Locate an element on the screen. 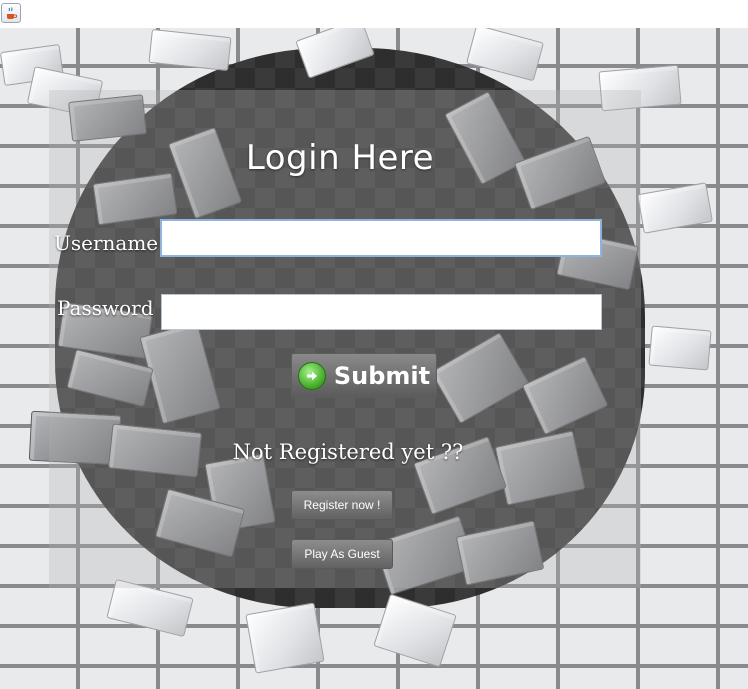 The width and height of the screenshot is (748, 689). submit-button: Submit is located at coordinates (364, 375).